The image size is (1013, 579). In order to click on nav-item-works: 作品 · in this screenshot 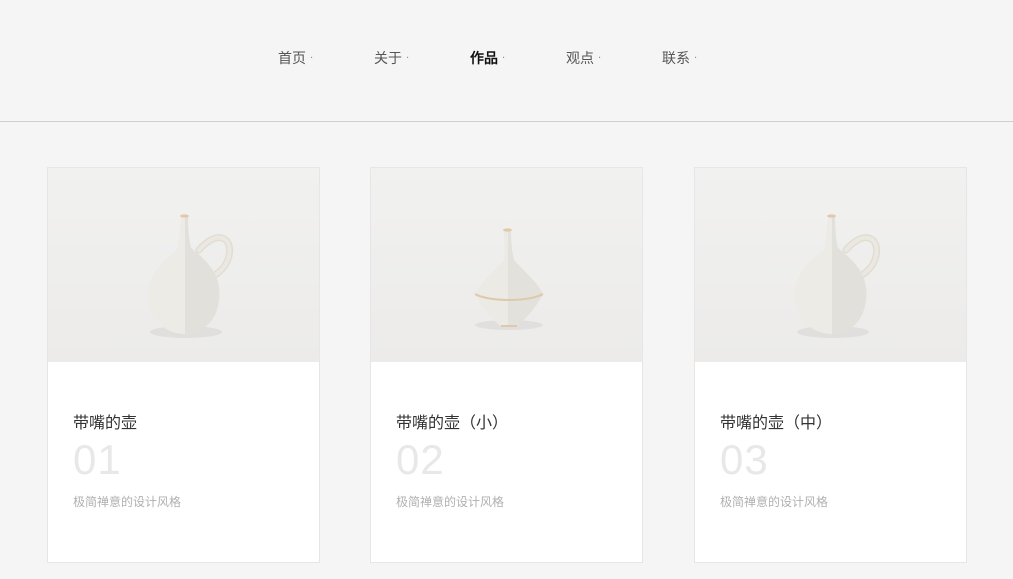, I will do `click(487, 59)`.